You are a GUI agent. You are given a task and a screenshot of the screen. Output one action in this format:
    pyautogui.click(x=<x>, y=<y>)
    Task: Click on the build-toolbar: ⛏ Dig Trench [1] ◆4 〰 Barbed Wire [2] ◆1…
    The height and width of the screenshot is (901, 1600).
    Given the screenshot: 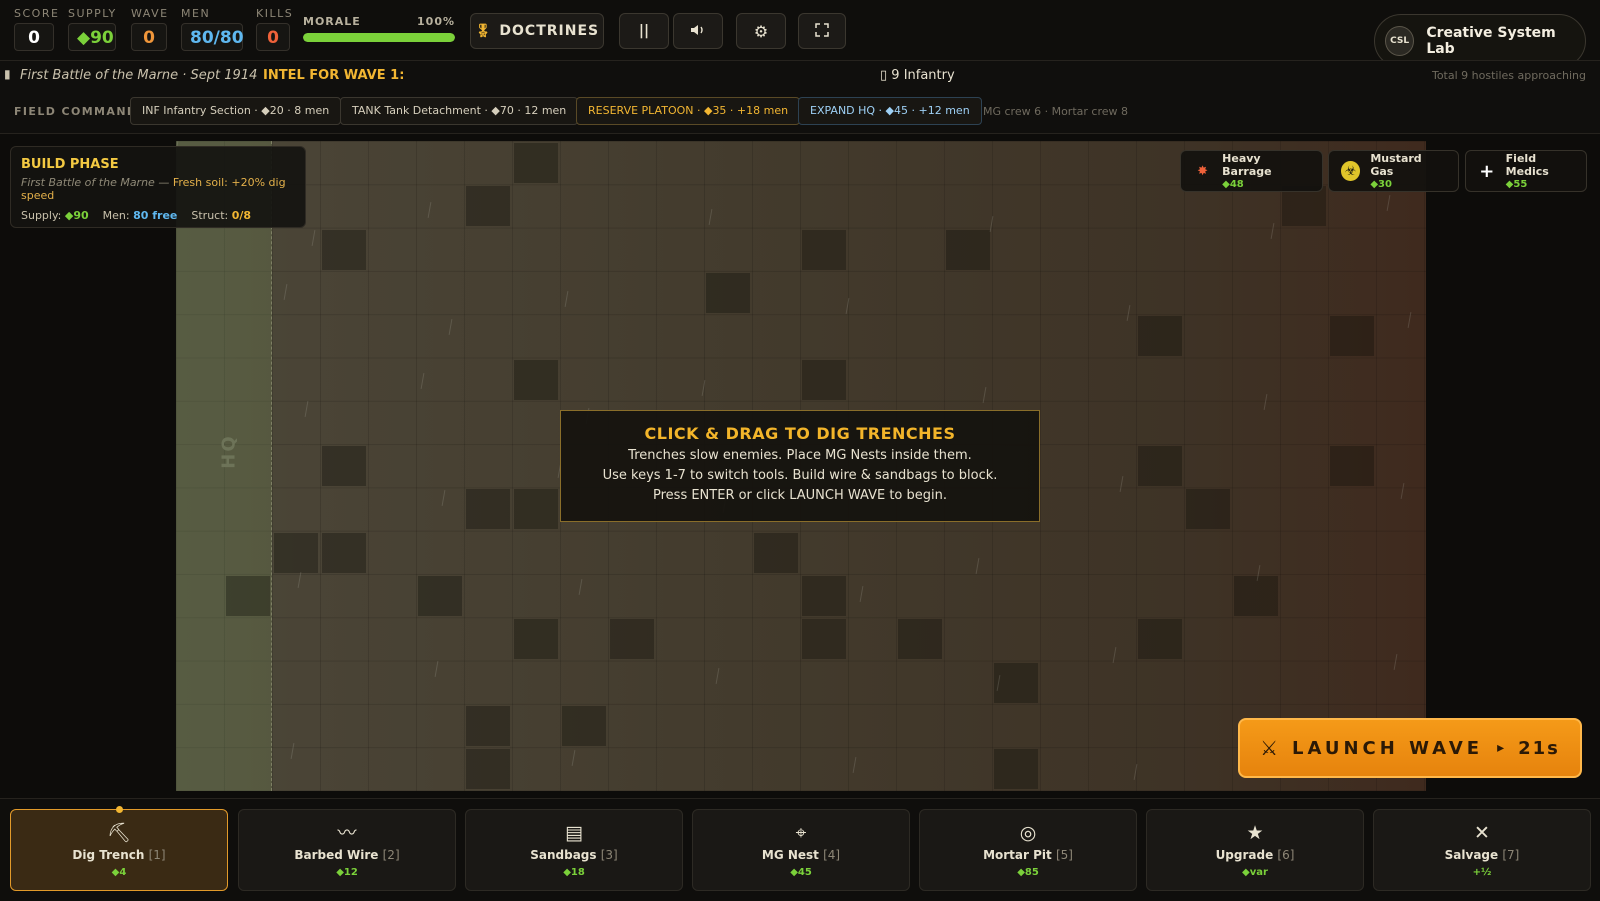 What is the action you would take?
    pyautogui.click(x=800, y=849)
    